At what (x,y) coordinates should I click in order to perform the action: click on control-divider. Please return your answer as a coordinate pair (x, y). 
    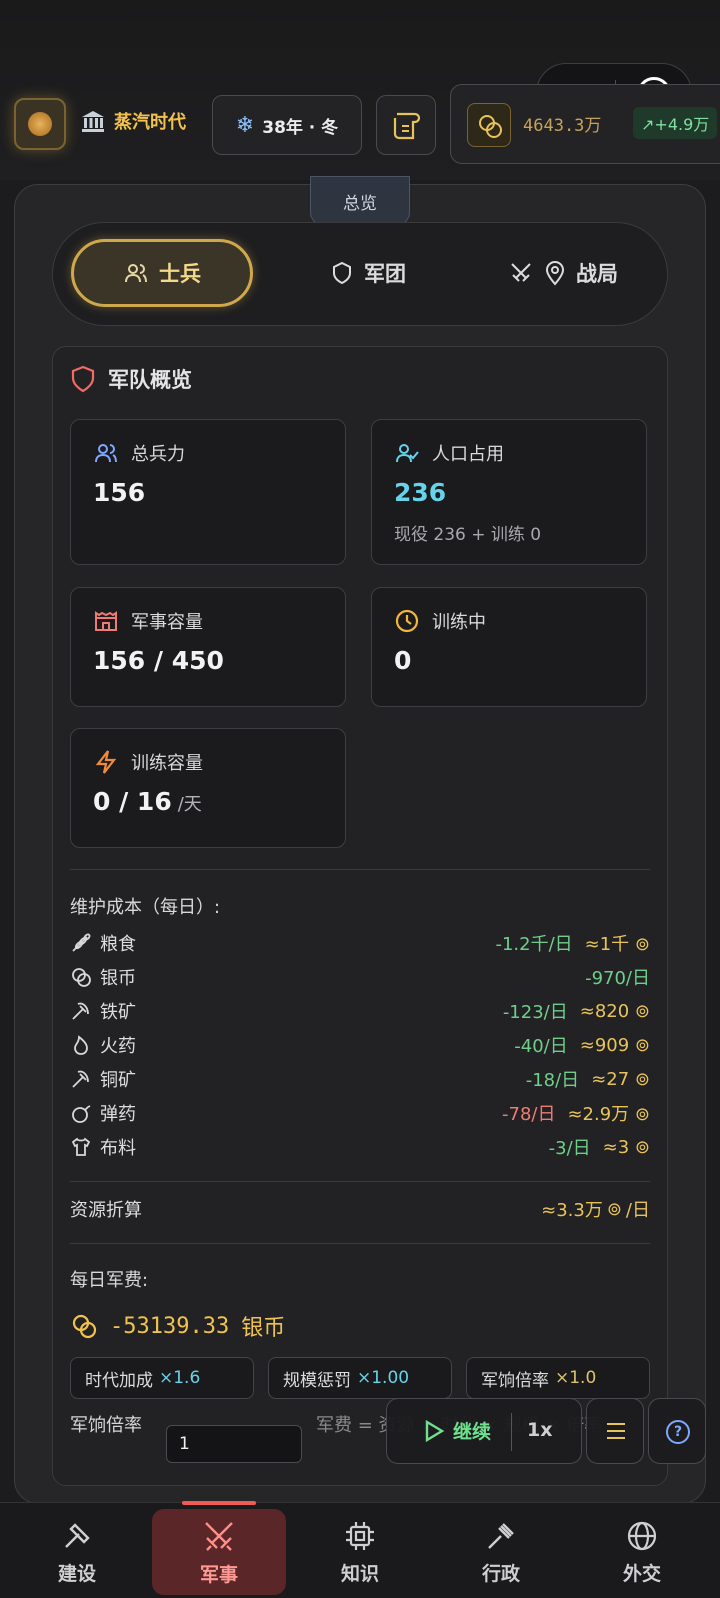
    Looking at the image, I should click on (511, 1432).